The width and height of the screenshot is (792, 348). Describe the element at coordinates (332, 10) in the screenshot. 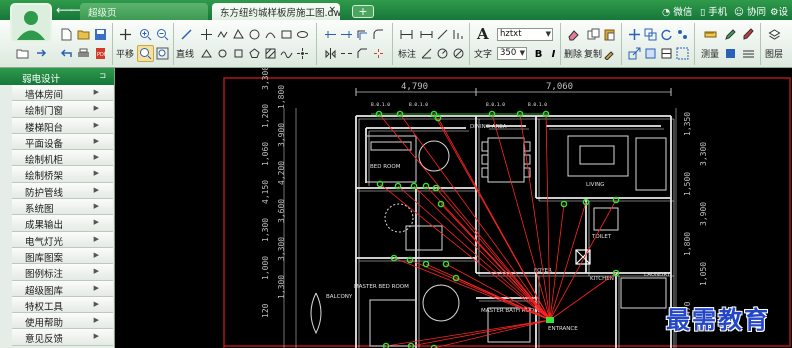

I see `close-tab-icon: ×` at that location.